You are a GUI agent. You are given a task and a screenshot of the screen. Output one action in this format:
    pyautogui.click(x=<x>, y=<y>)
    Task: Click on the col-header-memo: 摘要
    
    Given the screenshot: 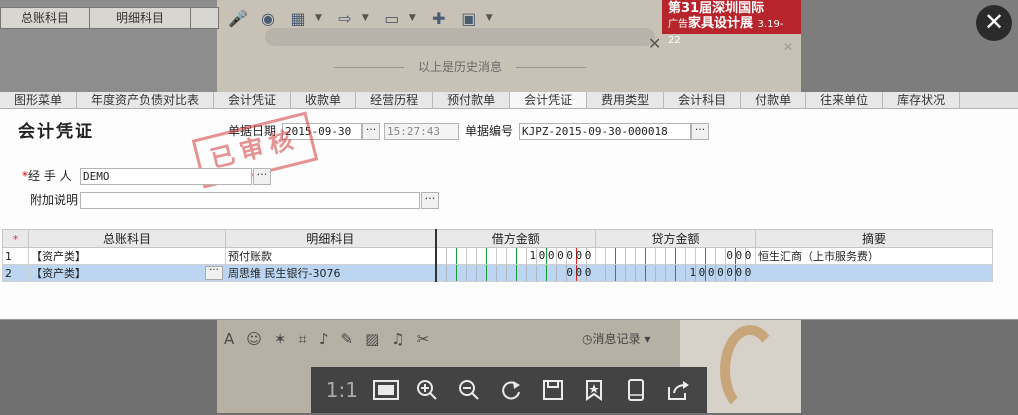 What is the action you would take?
    pyautogui.click(x=874, y=238)
    